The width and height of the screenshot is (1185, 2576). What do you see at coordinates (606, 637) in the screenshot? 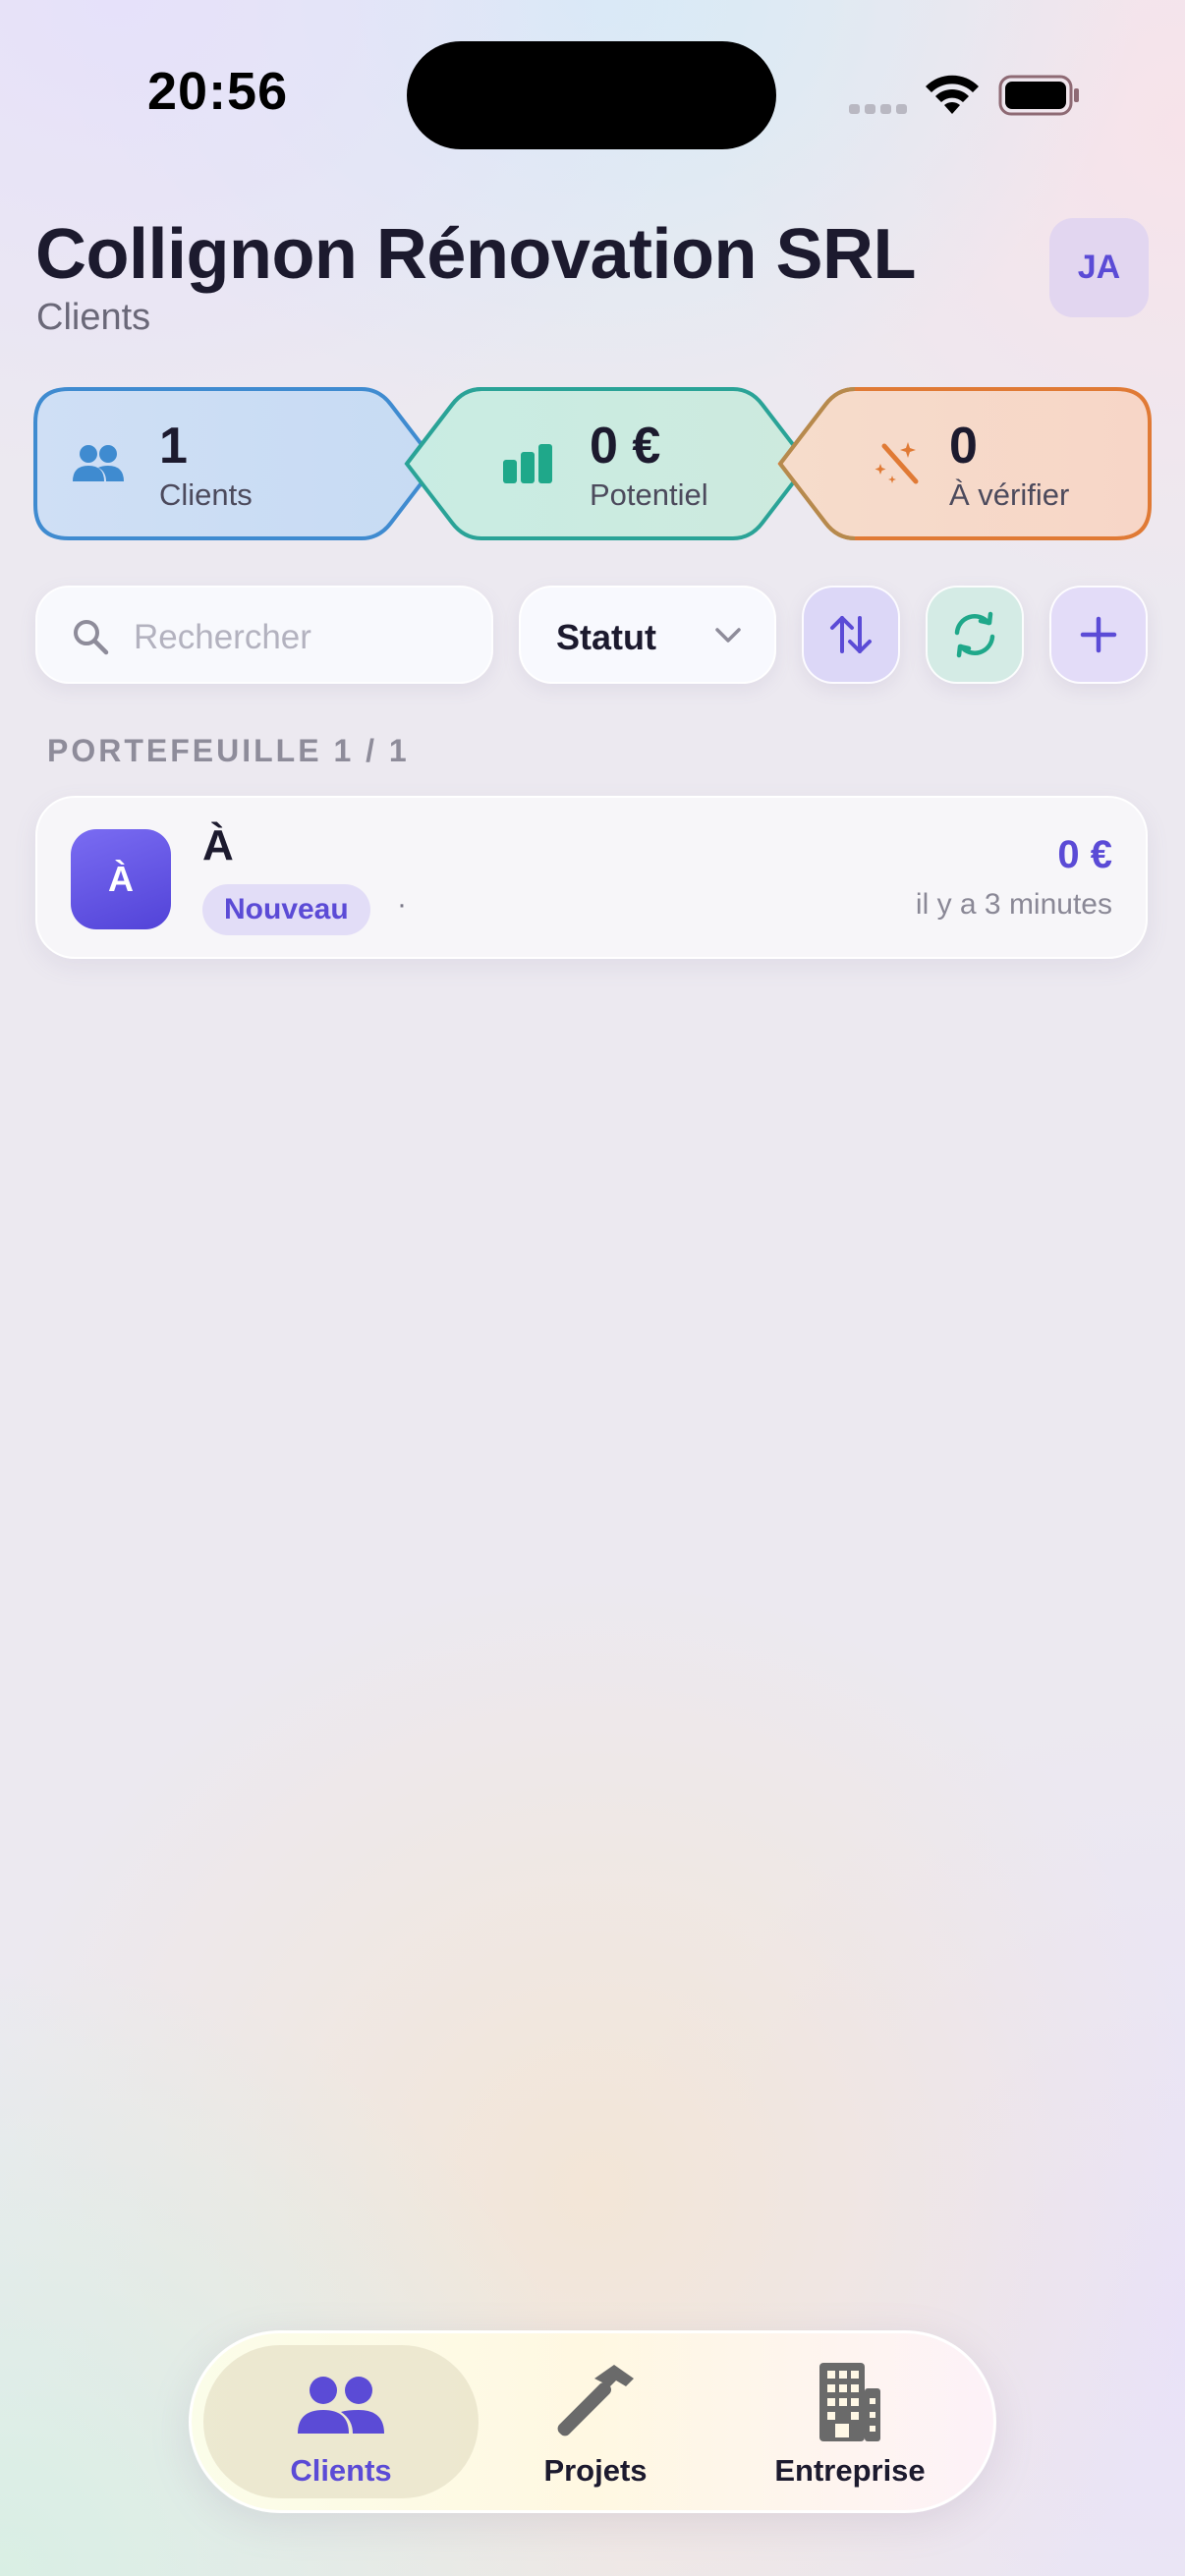
I see `status-filter-label: Statut` at bounding box center [606, 637].